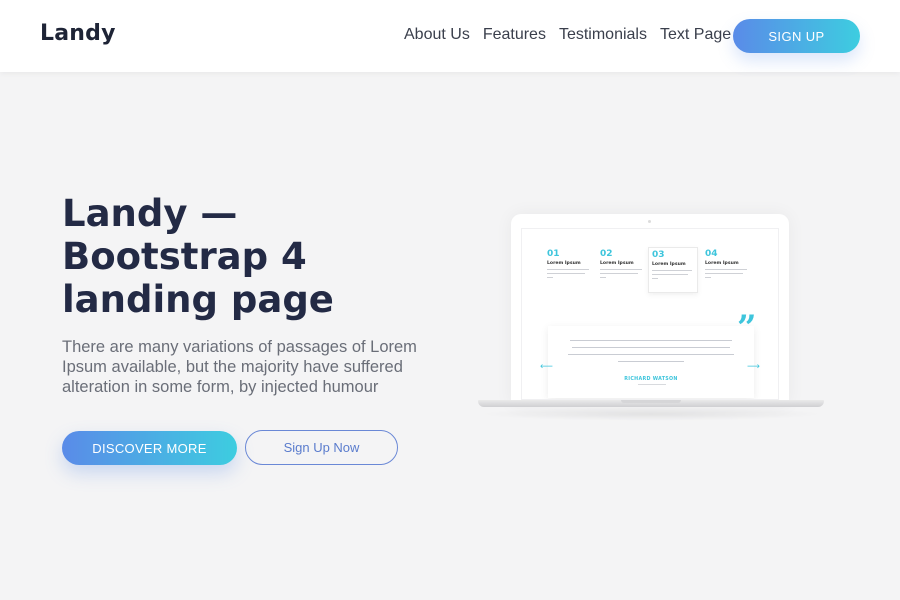 Image resolution: width=900 pixels, height=600 pixels. Describe the element at coordinates (747, 328) in the screenshot. I see `quote-icon: ”` at that location.